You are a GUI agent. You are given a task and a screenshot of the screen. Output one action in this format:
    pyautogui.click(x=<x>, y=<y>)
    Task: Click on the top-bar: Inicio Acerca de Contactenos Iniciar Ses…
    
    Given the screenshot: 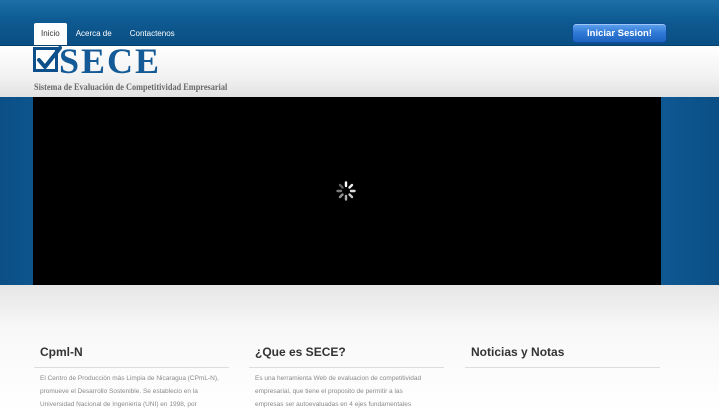 What is the action you would take?
    pyautogui.click(x=359, y=23)
    